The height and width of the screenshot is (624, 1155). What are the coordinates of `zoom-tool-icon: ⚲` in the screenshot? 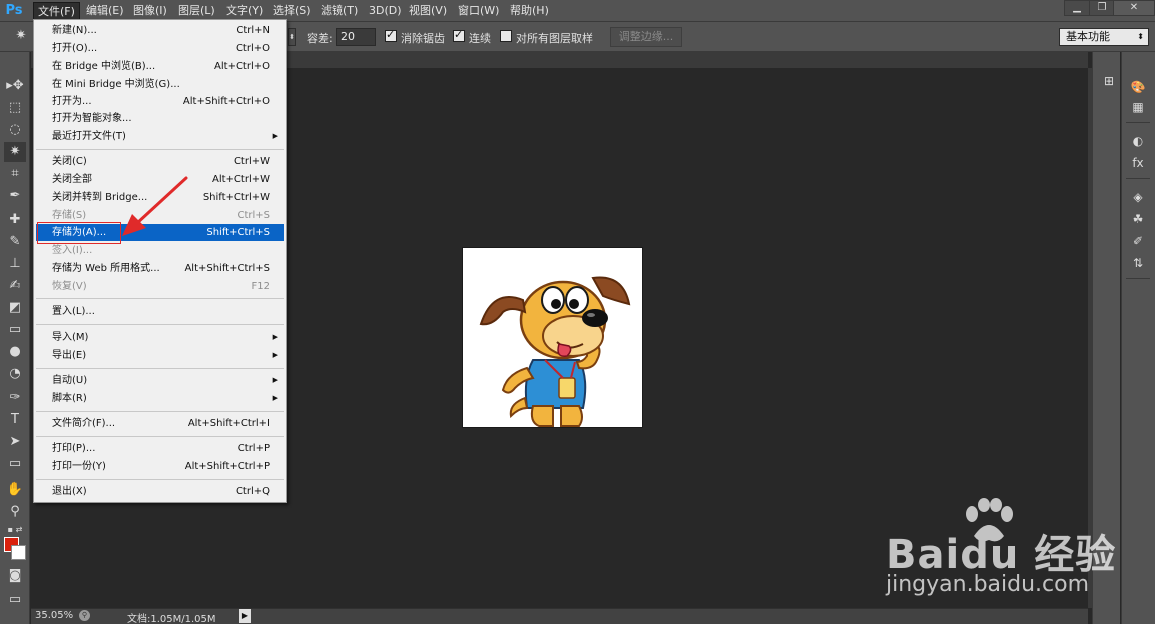 It's located at (15, 512).